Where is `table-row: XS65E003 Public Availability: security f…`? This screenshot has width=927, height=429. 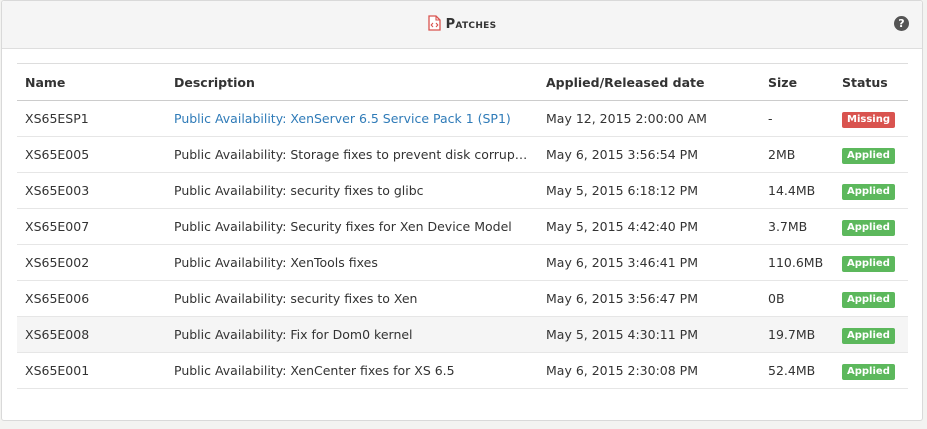 table-row: XS65E003 Public Availability: security f… is located at coordinates (462, 190).